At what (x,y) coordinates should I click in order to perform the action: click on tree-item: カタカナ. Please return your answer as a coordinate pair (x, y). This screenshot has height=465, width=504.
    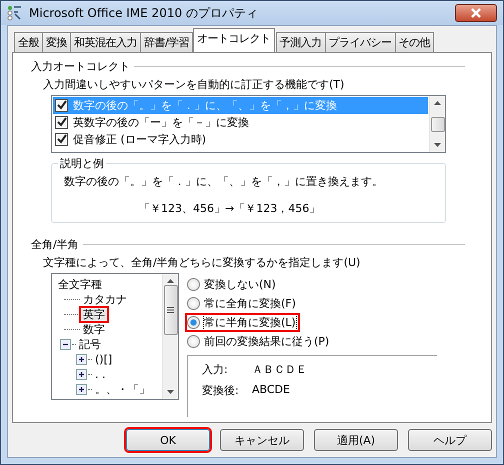
    Looking at the image, I should click on (105, 299).